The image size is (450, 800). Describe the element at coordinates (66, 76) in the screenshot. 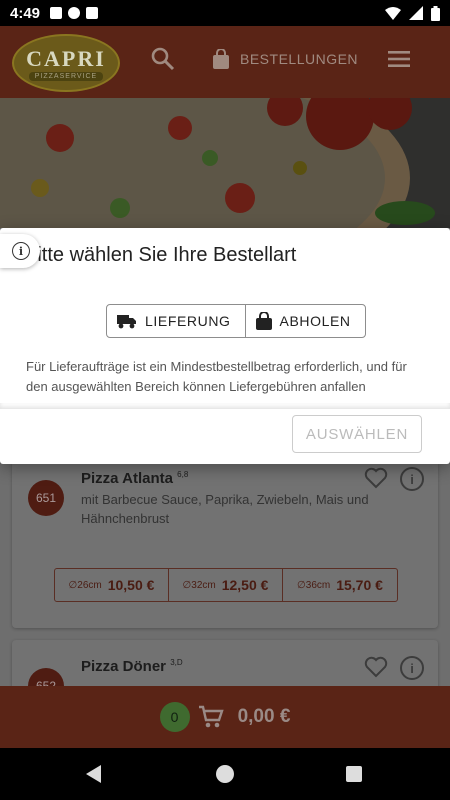

I see `logo-subtext: PIZZASERVICE` at that location.